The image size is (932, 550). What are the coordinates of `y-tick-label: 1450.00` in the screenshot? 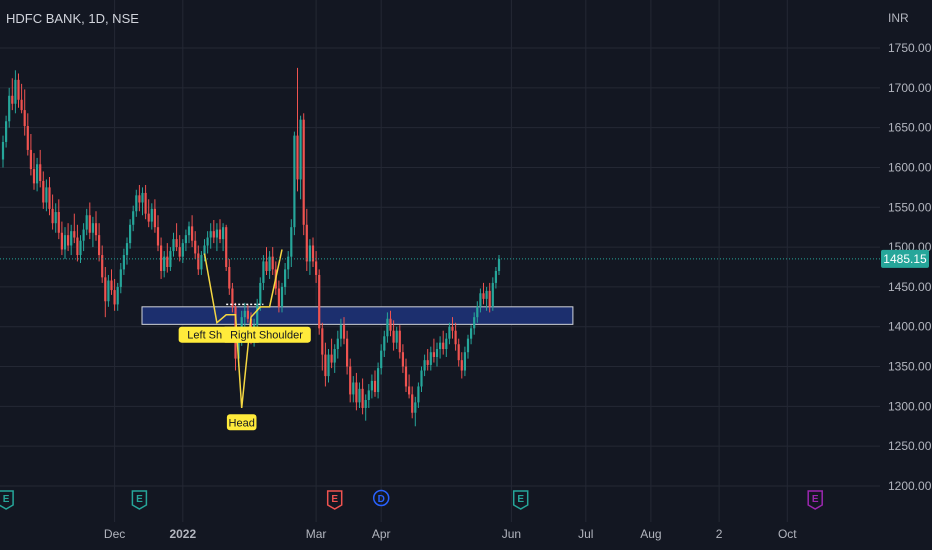 It's located at (910, 287).